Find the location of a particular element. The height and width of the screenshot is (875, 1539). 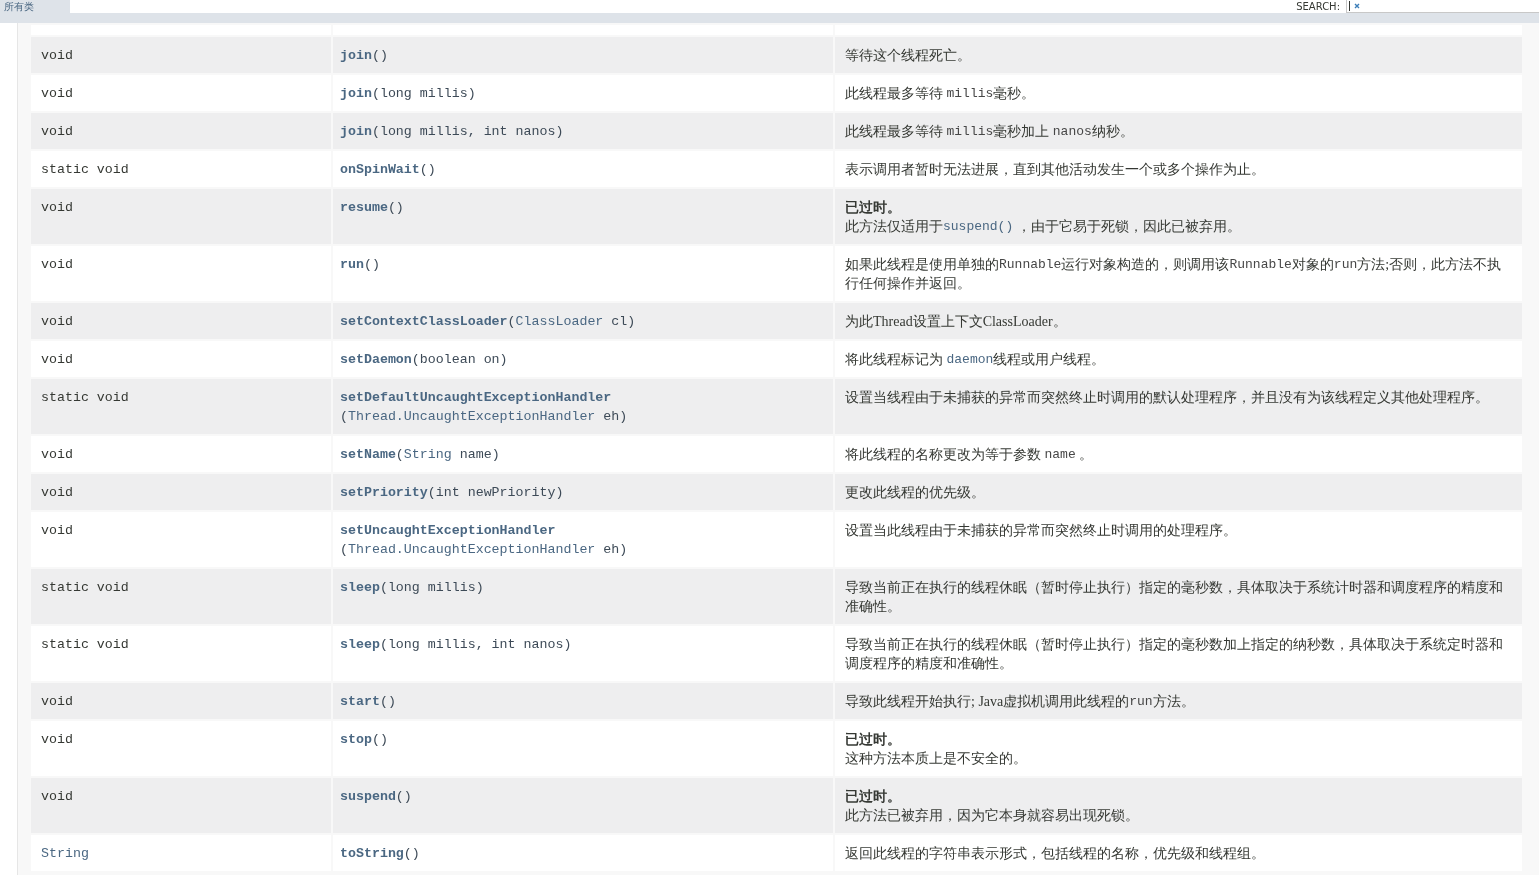

method-link: setContextClassLoader is located at coordinates (424, 321).